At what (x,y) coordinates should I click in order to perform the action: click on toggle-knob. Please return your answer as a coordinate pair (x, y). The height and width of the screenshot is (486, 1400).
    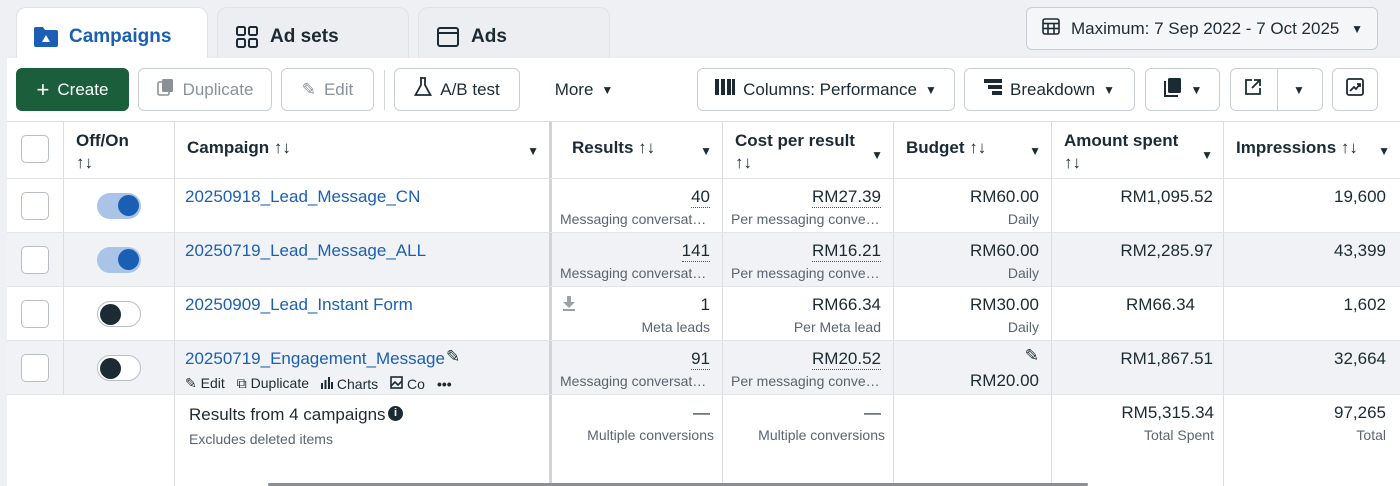
    Looking at the image, I should click on (128, 259).